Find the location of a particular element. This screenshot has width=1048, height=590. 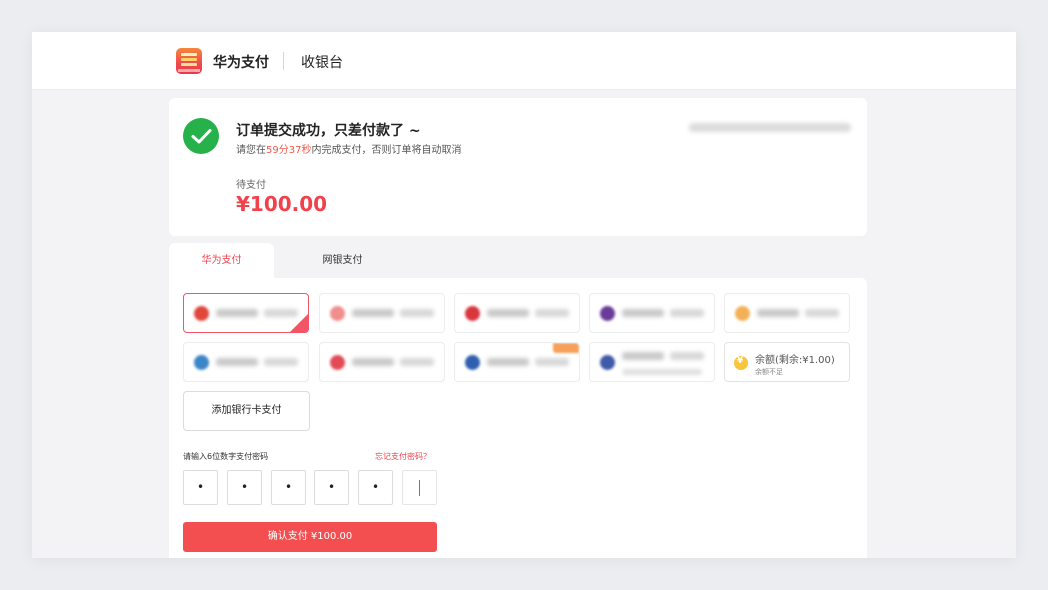

balance-insufficient: 余额不足 is located at coordinates (769, 372).